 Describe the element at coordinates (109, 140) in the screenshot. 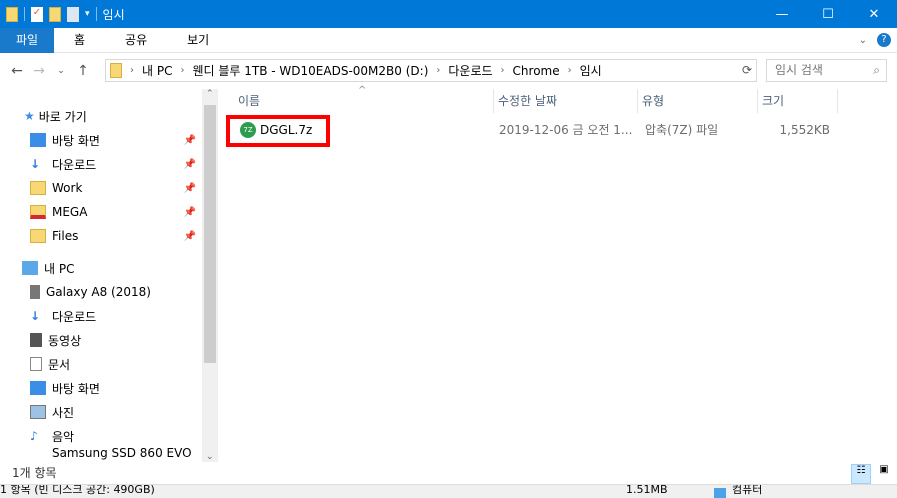

I see `sidebar-item-desktop: 바탕 화면 📌` at that location.